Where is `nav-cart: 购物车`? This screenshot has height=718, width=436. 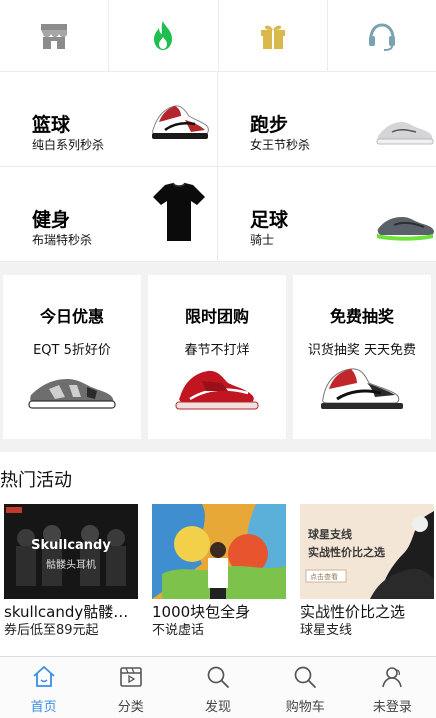
nav-cart: 购物车 is located at coordinates (305, 687).